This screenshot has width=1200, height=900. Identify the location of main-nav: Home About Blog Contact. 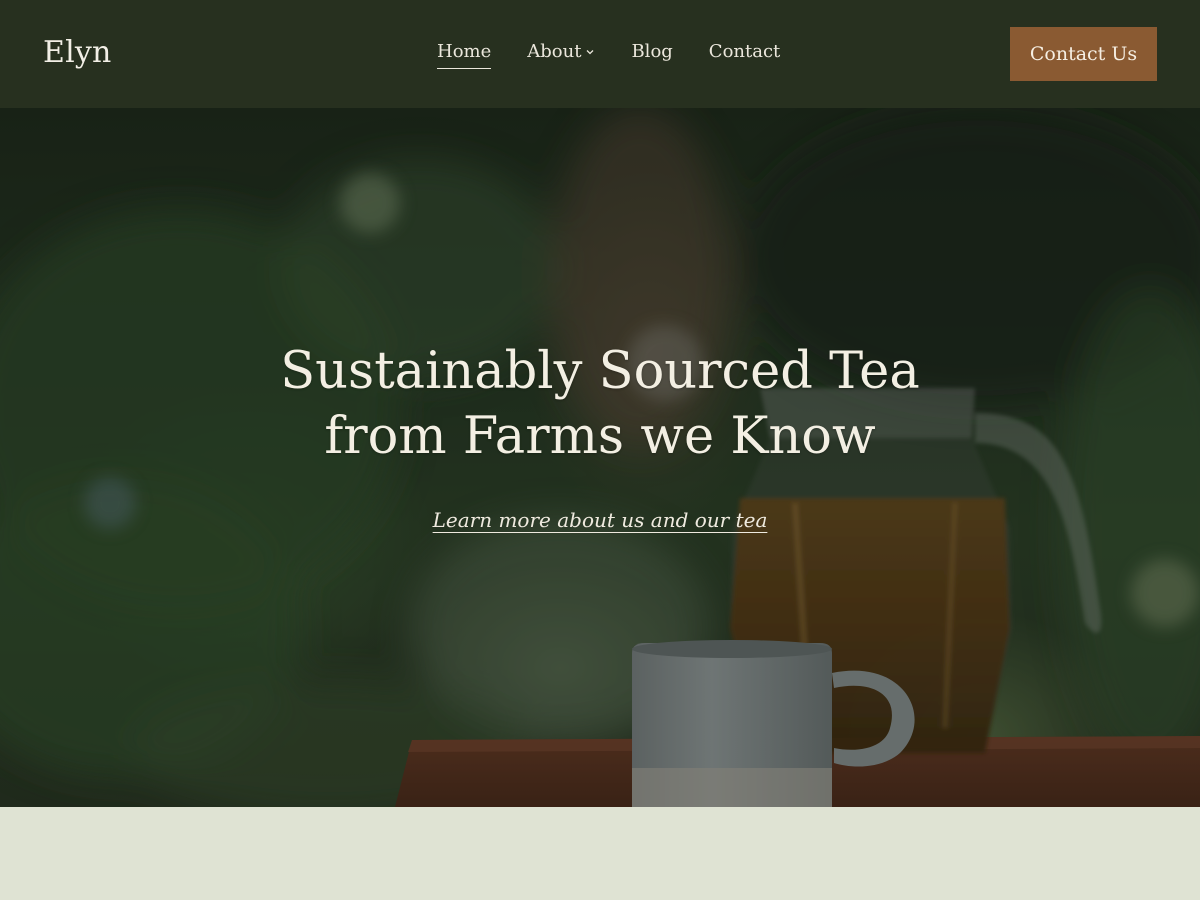
(608, 54).